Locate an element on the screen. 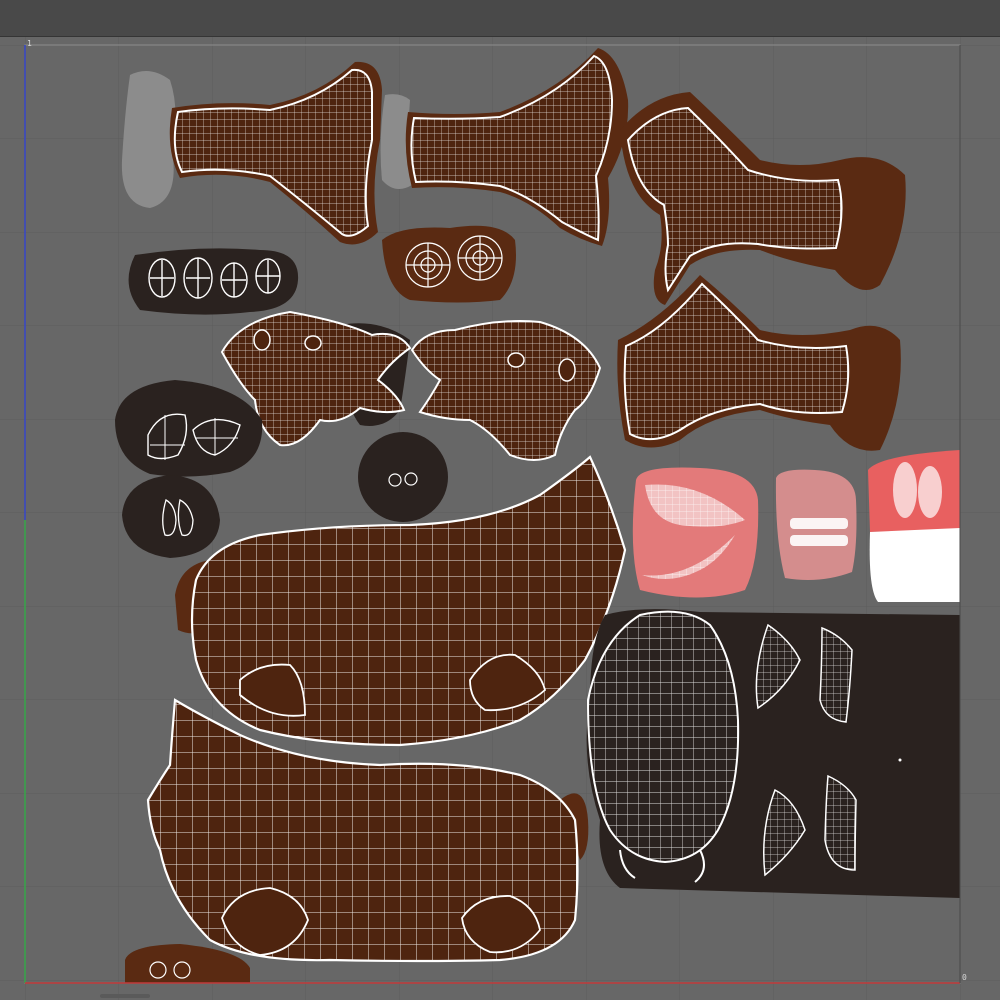 Image resolution: width=1000 pixels, height=1000 pixels. claw-shells is located at coordinates (213, 281).